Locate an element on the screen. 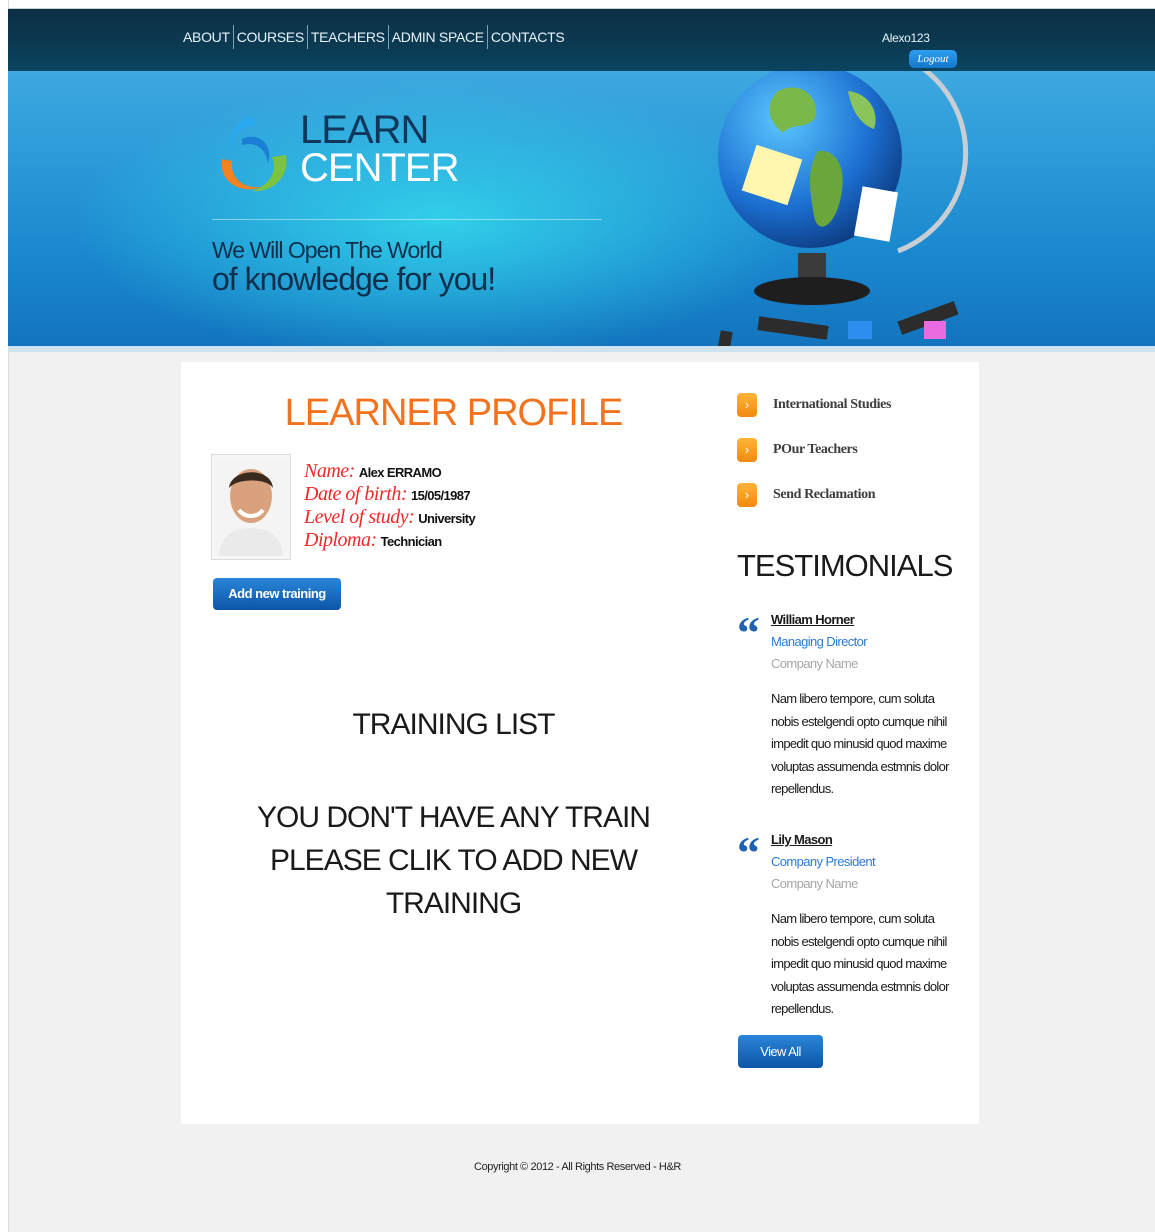 The image size is (1155, 1232). username-label: Alexo123 is located at coordinates (906, 38).